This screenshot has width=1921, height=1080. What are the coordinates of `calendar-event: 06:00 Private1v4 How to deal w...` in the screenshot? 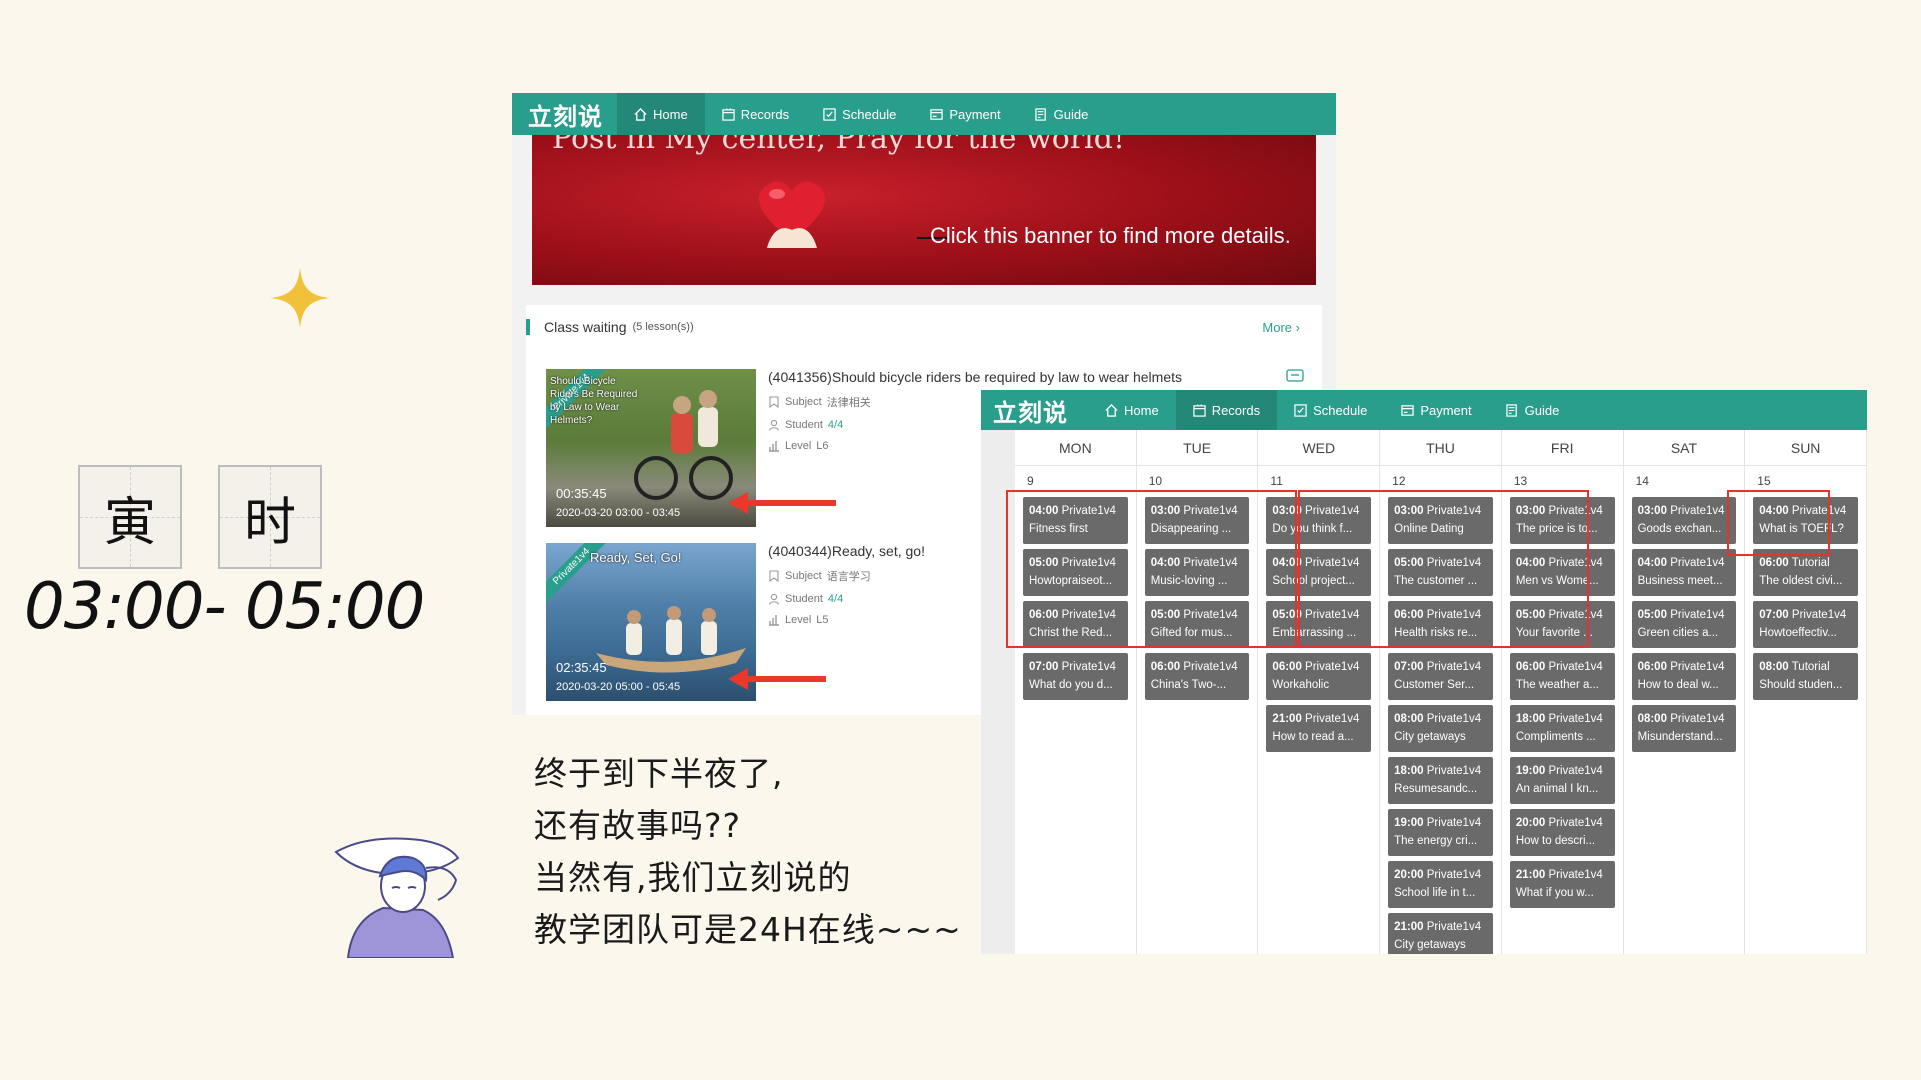 It's located at (1684, 676).